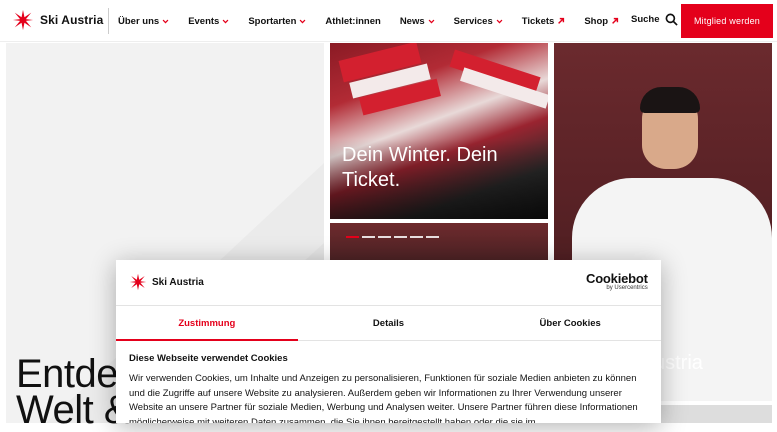 The height and width of the screenshot is (432, 777). I want to click on become-member-button: Mitglied werden, so click(727, 21).